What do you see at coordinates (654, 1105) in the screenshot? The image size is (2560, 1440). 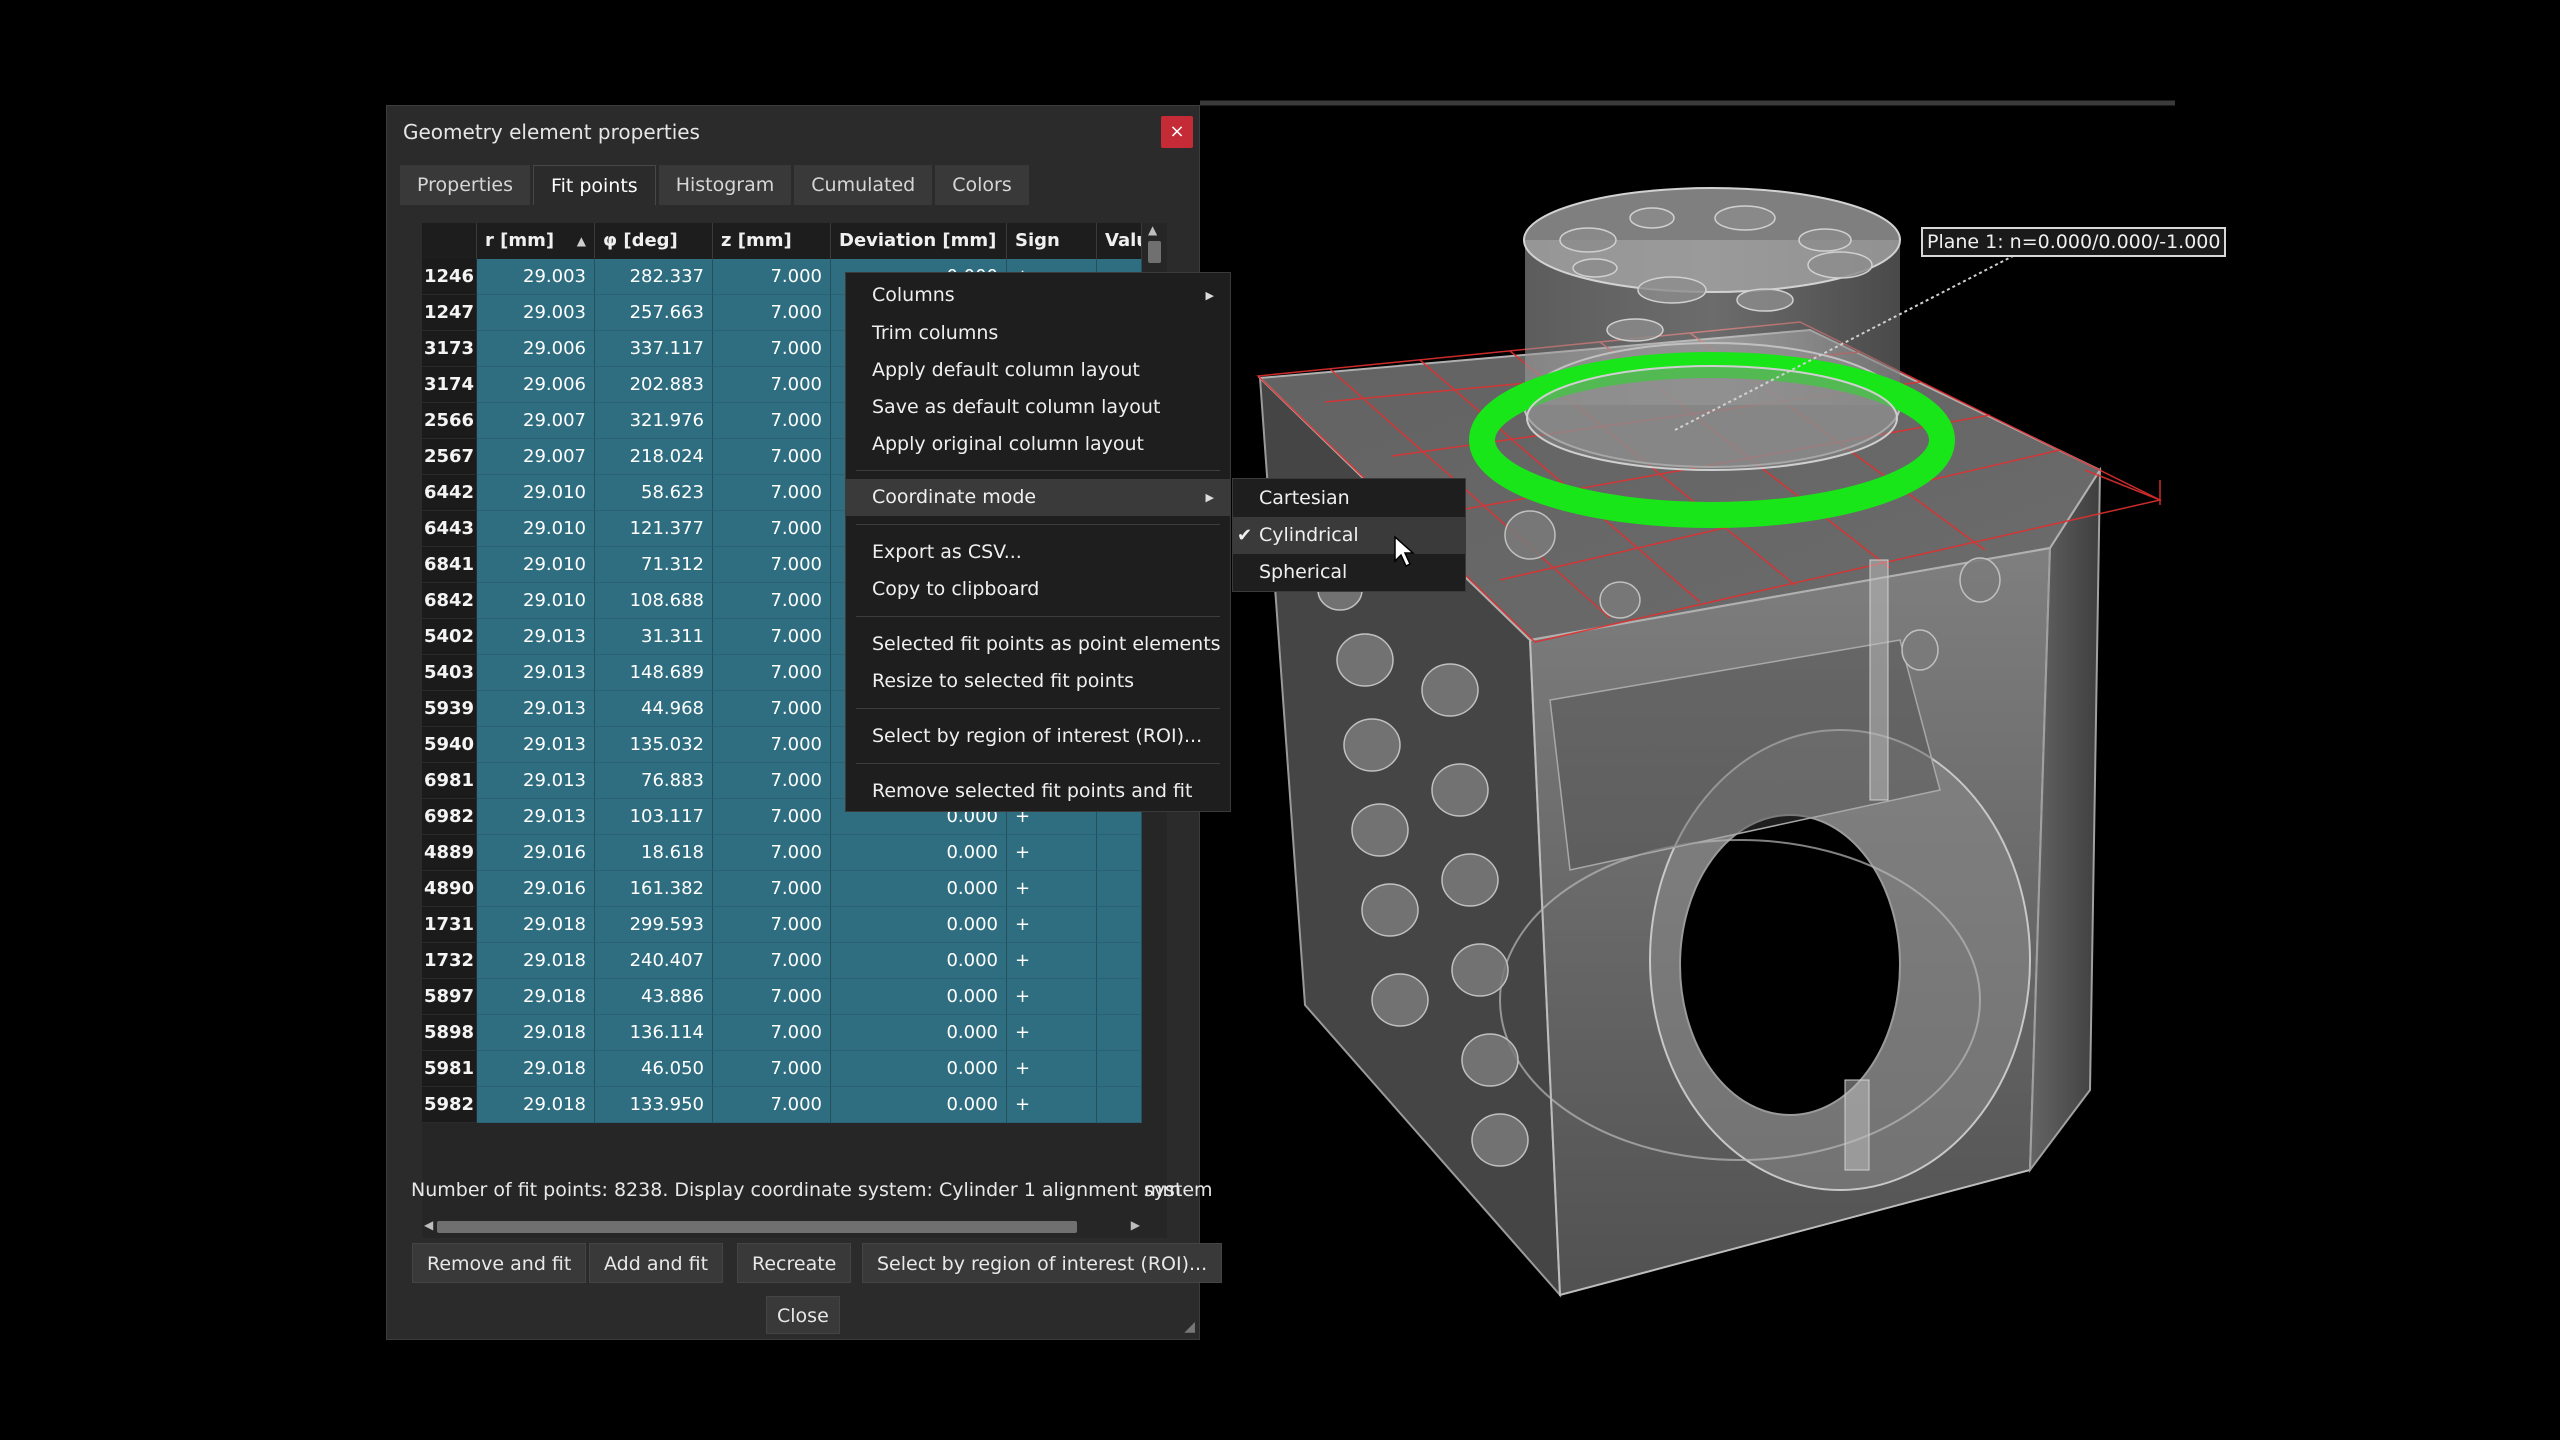 I see `table-cell: 133.950` at bounding box center [654, 1105].